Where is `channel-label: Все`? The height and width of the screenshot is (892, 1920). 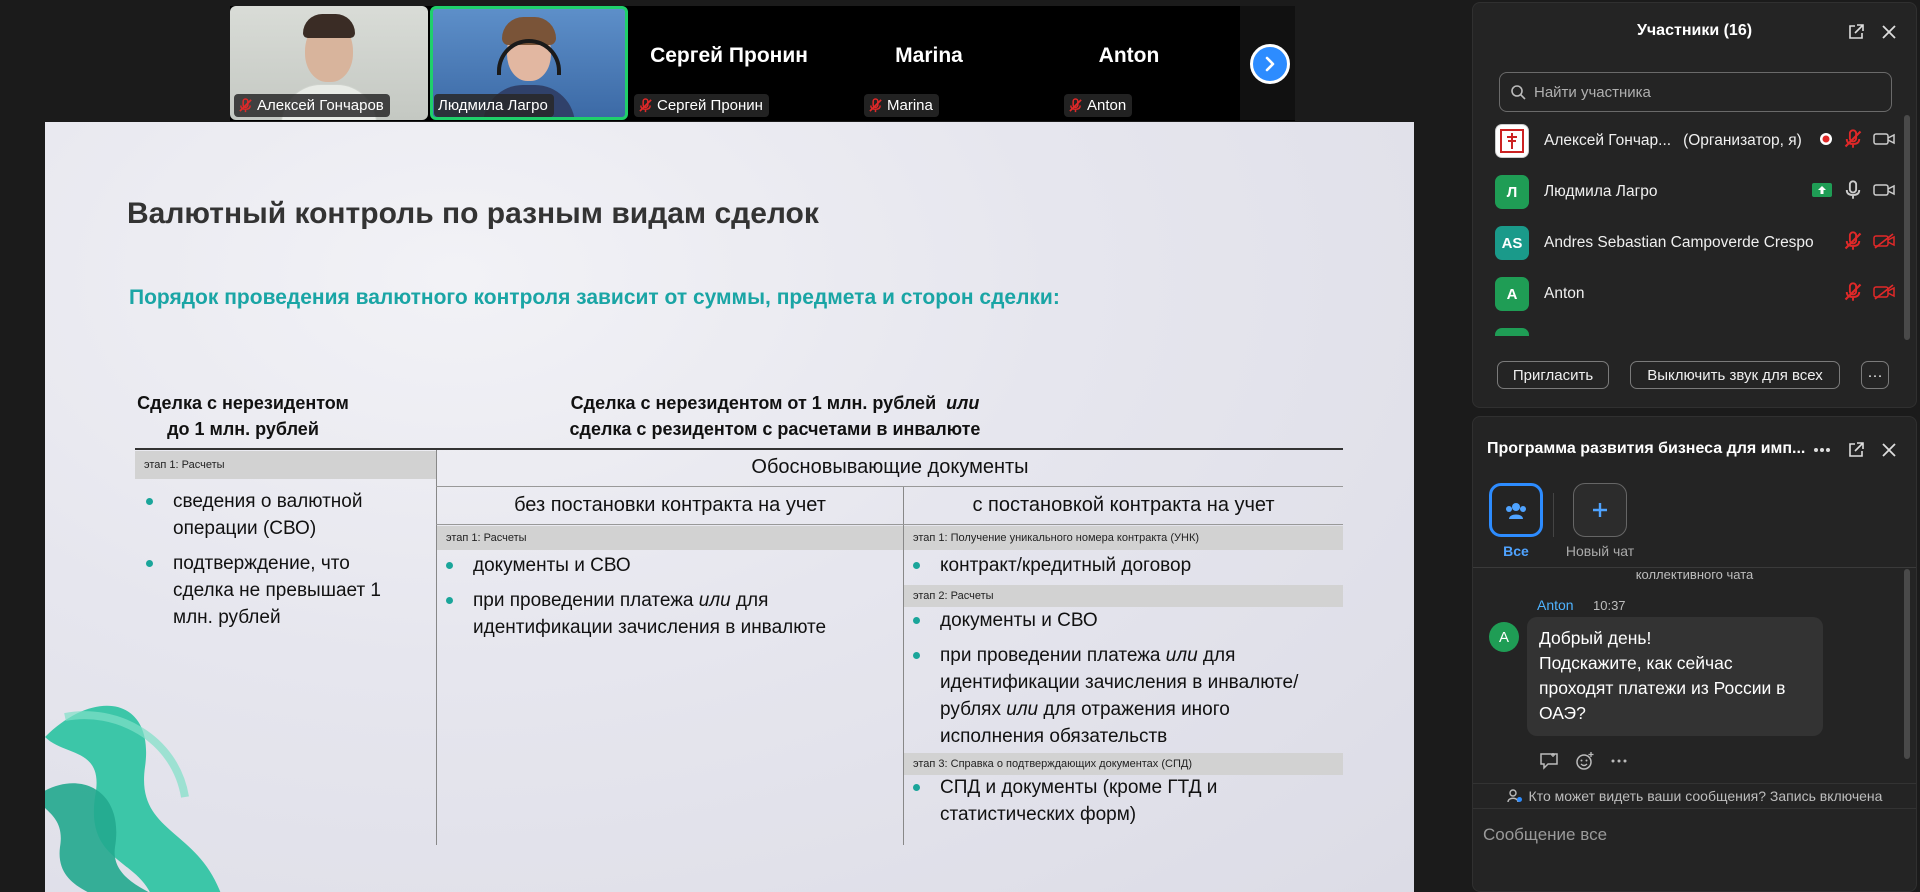
channel-label: Все is located at coordinates (1516, 551).